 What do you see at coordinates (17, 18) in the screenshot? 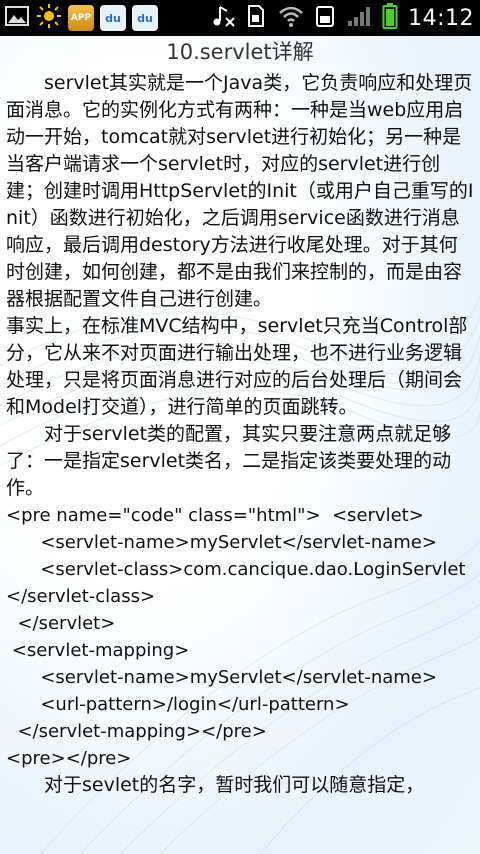
I see `gallery-icon` at bounding box center [17, 18].